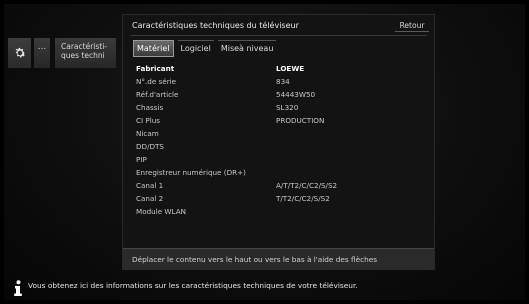 Image resolution: width=529 pixels, height=304 pixels. What do you see at coordinates (191, 172) in the screenshot?
I see `spec-label: Enregistreur numérique (DR+)` at bounding box center [191, 172].